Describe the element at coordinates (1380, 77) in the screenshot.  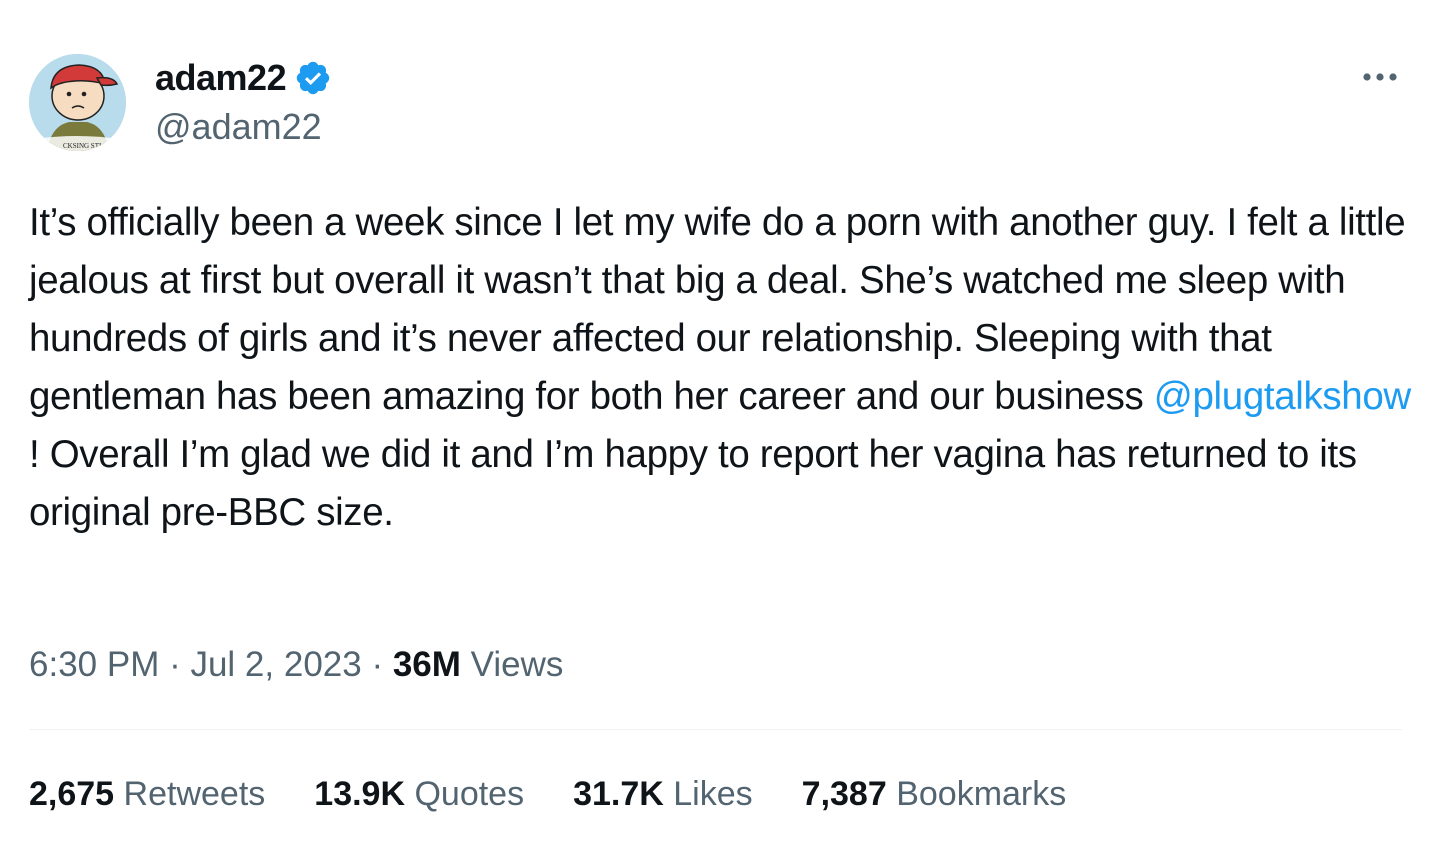
I see `more-options-icon` at that location.